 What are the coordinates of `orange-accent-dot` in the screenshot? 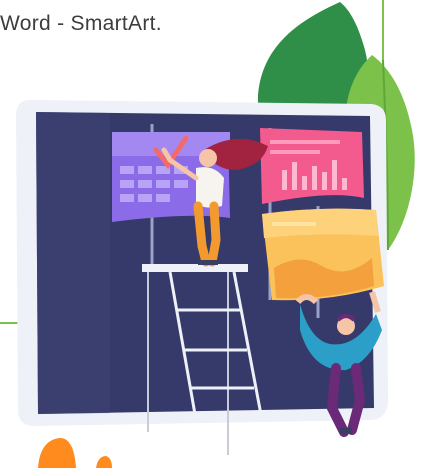 It's located at (104, 462).